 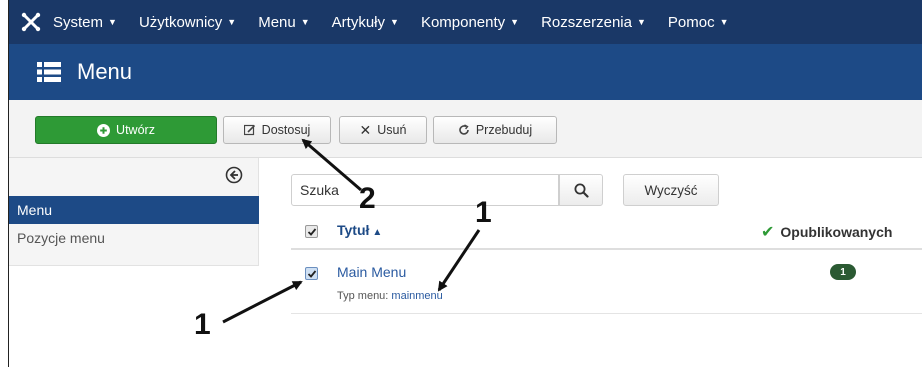 What do you see at coordinates (504, 130) in the screenshot?
I see `rebuild-button-label: Przebuduj` at bounding box center [504, 130].